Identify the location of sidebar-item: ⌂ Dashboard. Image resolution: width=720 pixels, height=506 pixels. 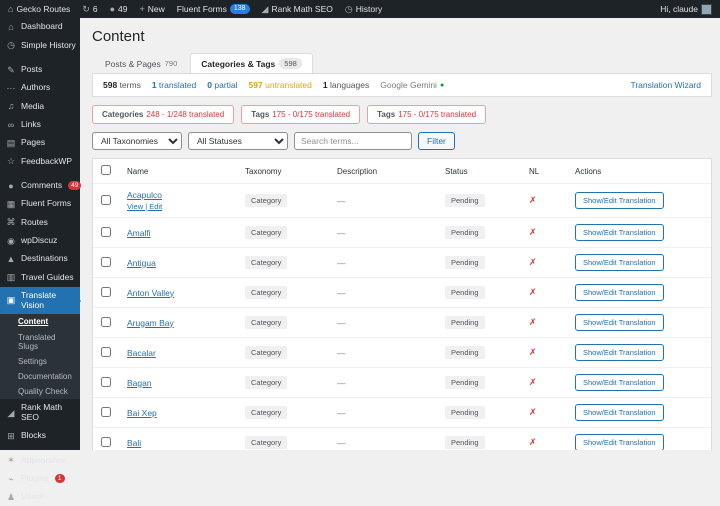
(40, 27).